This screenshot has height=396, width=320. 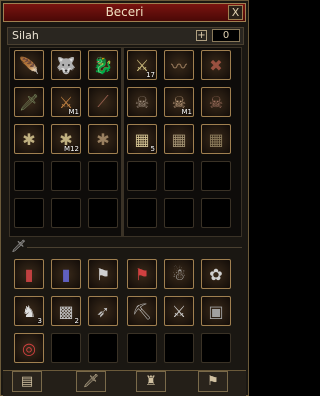 I want to click on horse-icon: ♞, so click(x=29, y=311).